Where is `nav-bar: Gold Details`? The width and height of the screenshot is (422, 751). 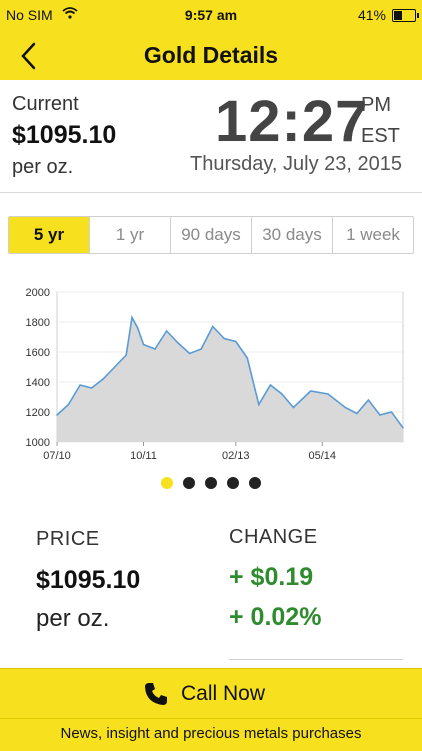
nav-bar: Gold Details is located at coordinates (211, 55).